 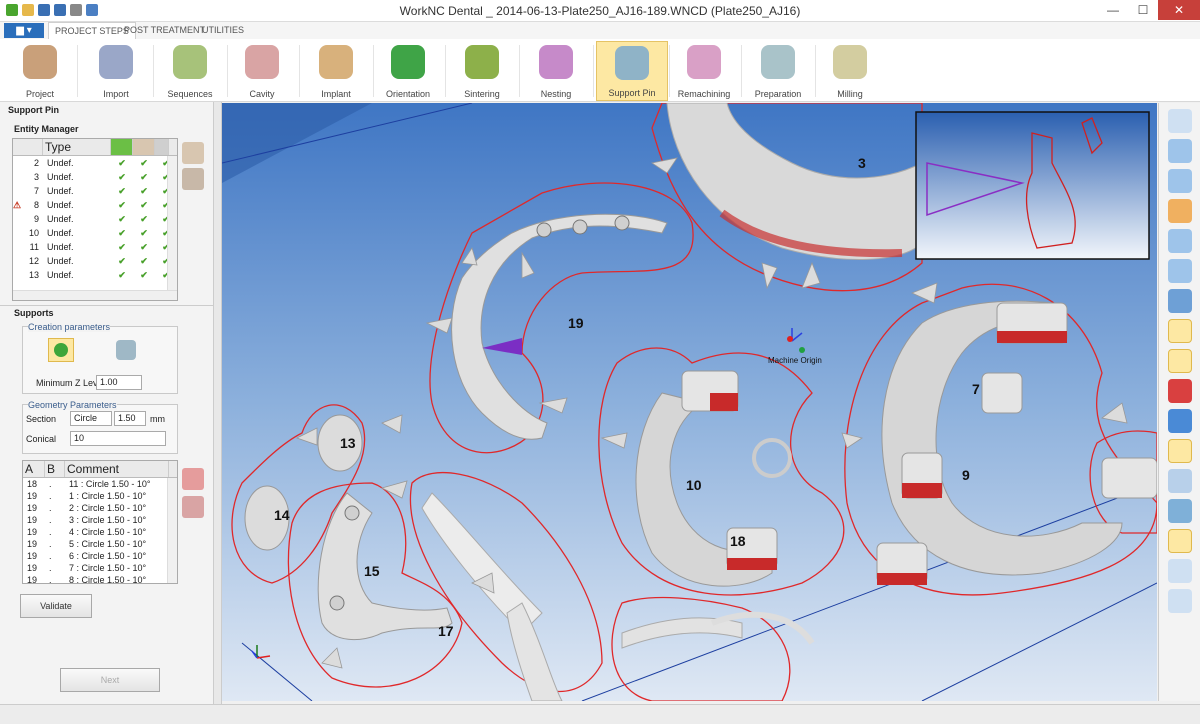 What do you see at coordinates (193, 507) in the screenshot?
I see `delete-all-supports-icon` at bounding box center [193, 507].